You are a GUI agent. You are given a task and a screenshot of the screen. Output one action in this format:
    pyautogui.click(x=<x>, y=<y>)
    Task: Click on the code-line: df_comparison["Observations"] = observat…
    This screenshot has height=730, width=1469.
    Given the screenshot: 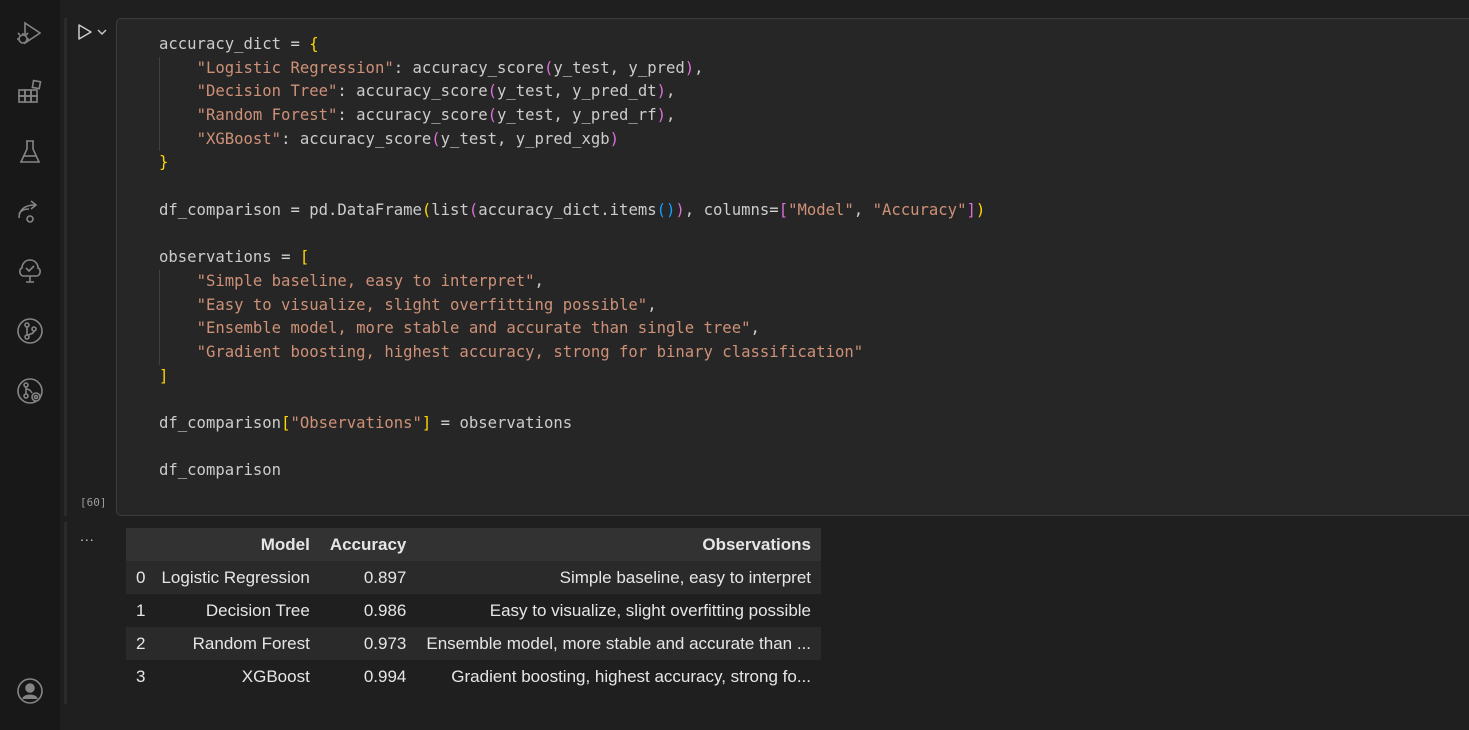 What is the action you would take?
    pyautogui.click(x=366, y=423)
    